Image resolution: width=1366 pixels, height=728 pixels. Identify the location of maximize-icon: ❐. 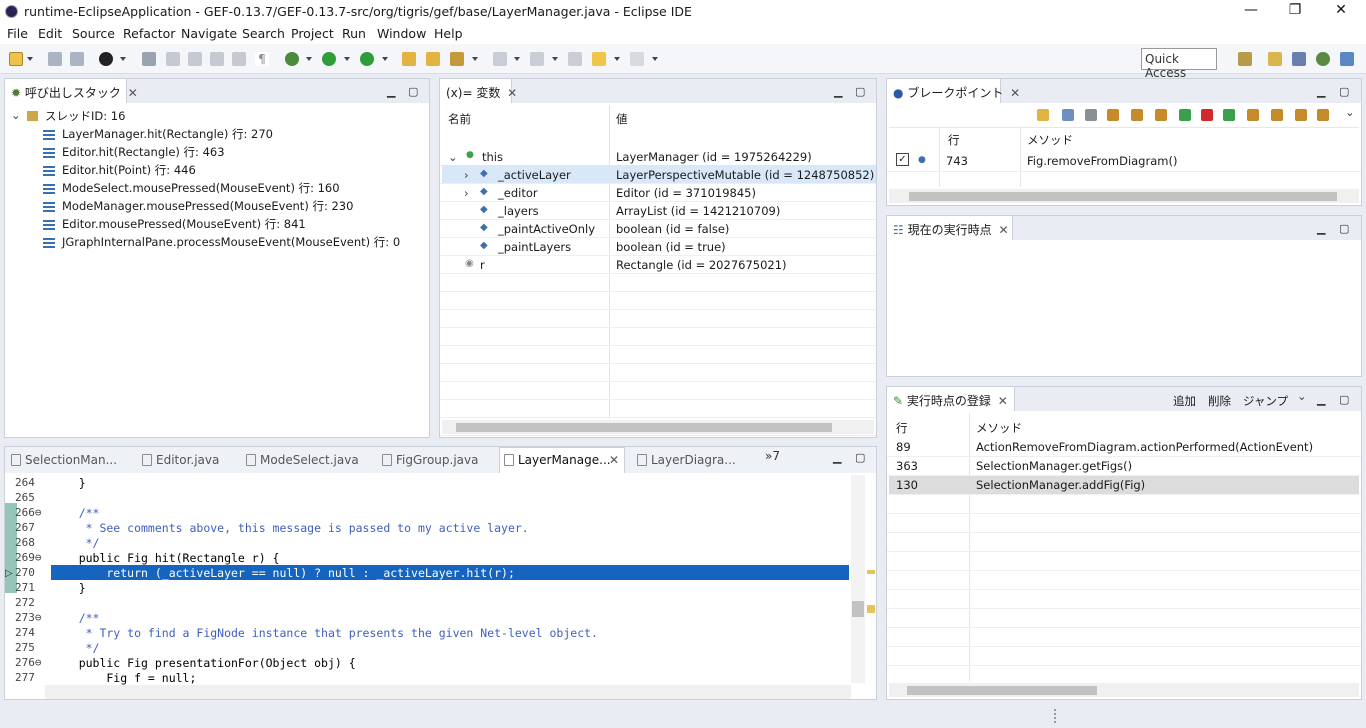
(1295, 10).